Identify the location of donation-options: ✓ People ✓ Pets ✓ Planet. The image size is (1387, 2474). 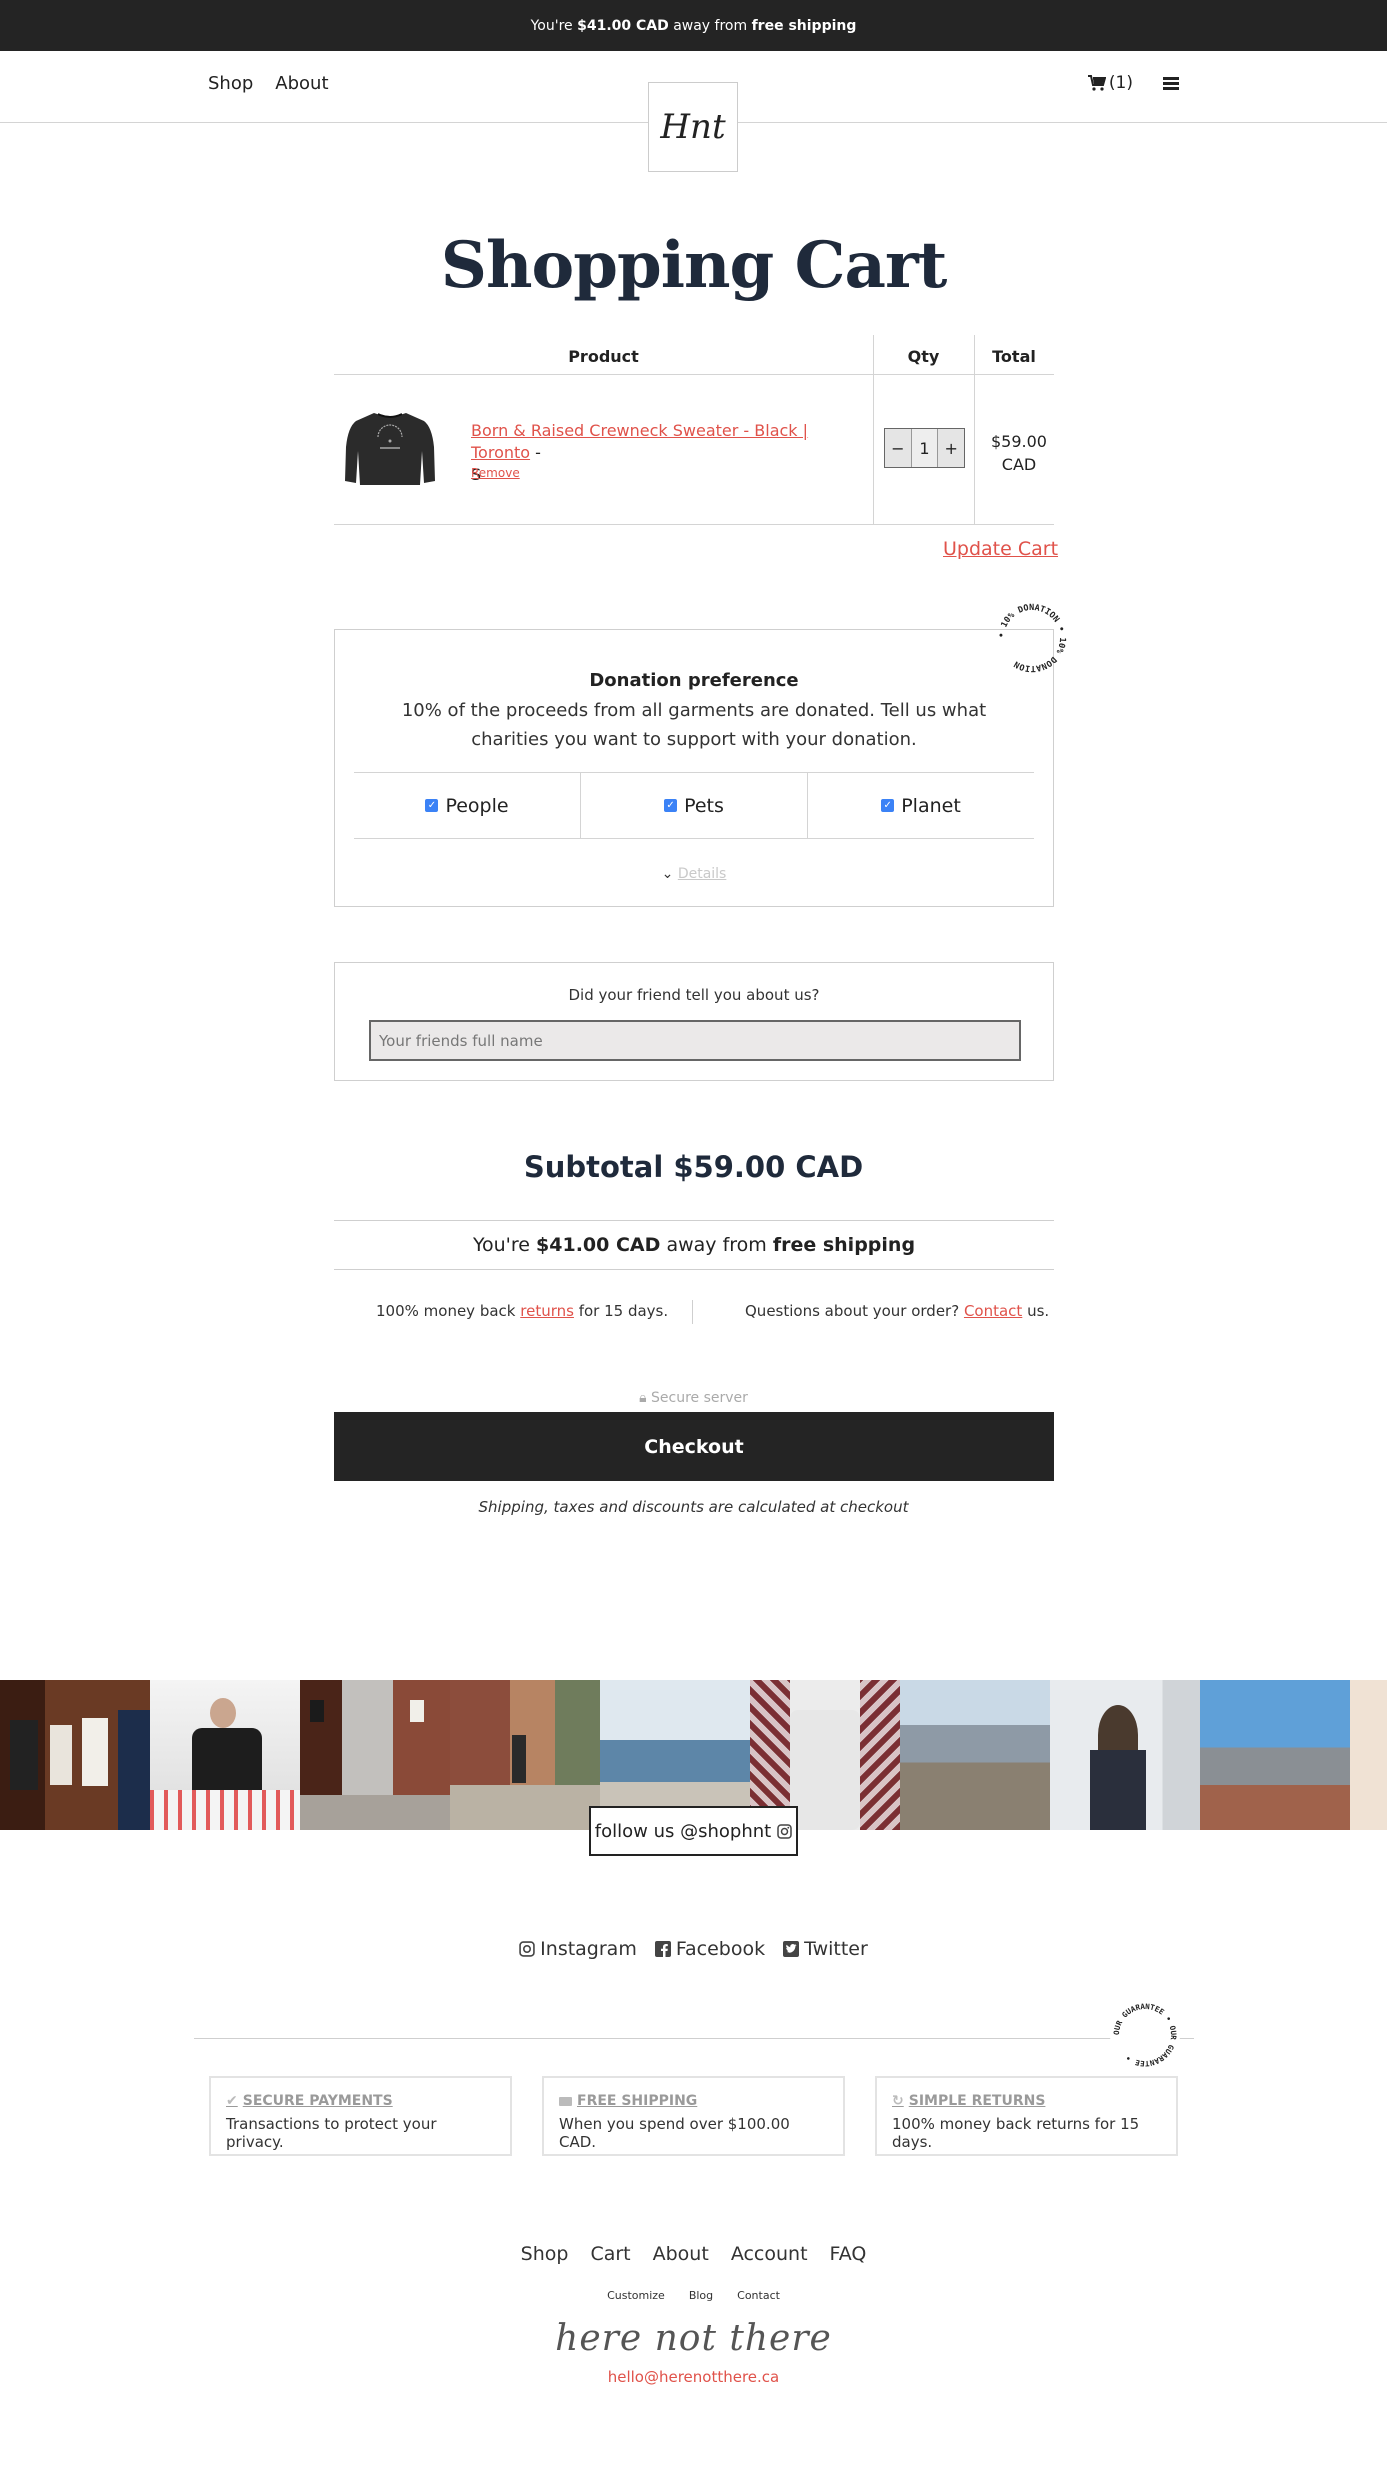
(694, 805).